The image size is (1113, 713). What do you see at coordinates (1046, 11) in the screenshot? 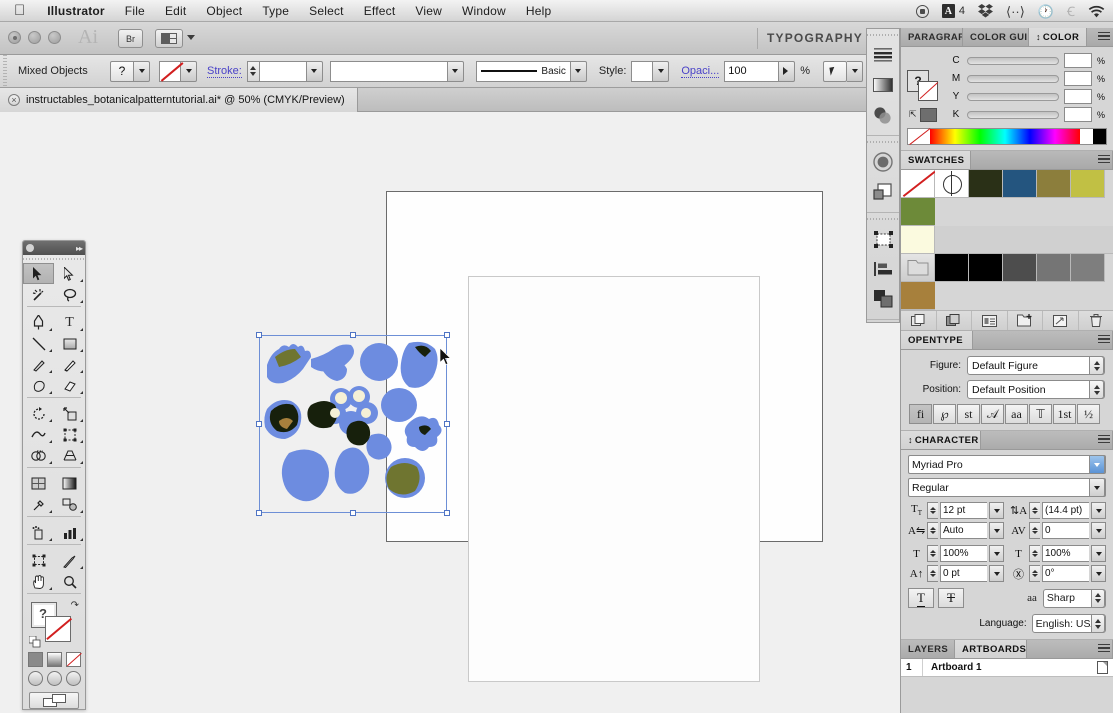
I see `time-machine-icon: 🕐` at bounding box center [1046, 11].